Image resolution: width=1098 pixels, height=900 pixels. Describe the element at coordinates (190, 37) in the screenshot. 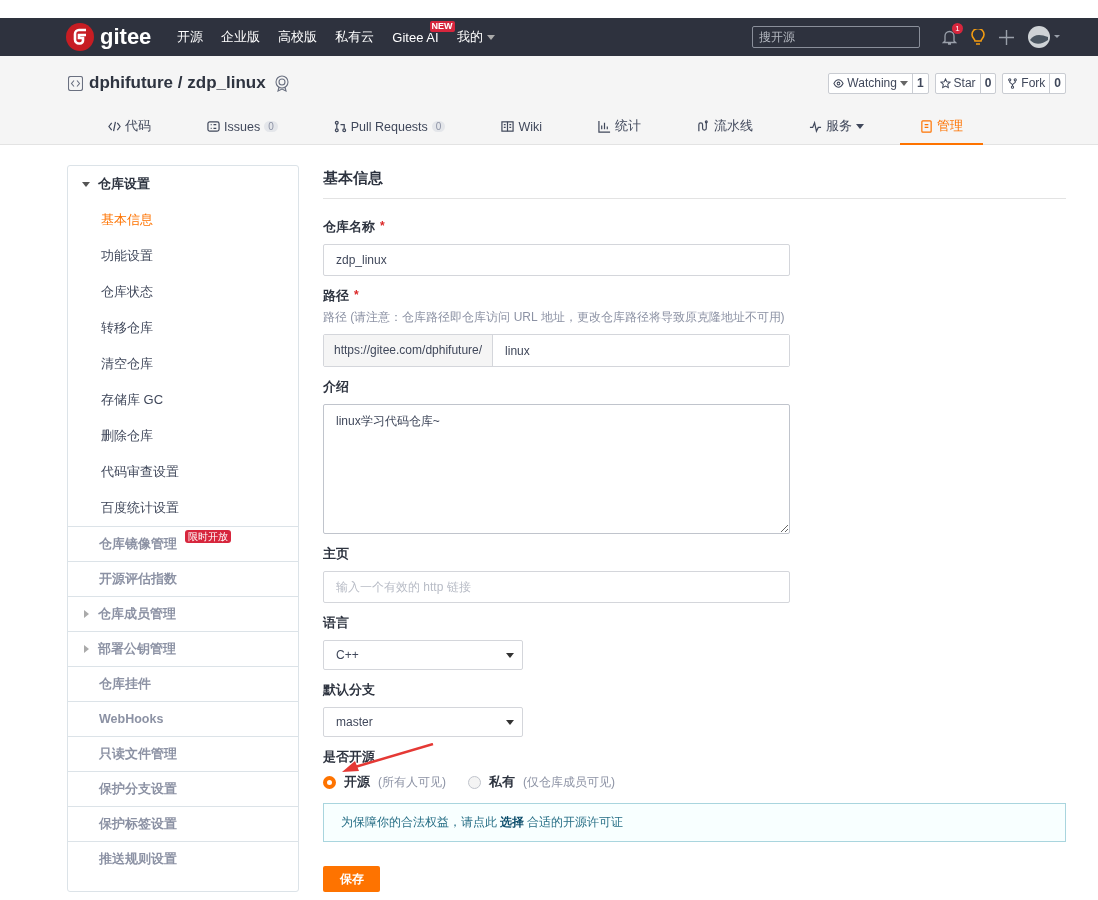

I see `nav-link: 开源` at that location.